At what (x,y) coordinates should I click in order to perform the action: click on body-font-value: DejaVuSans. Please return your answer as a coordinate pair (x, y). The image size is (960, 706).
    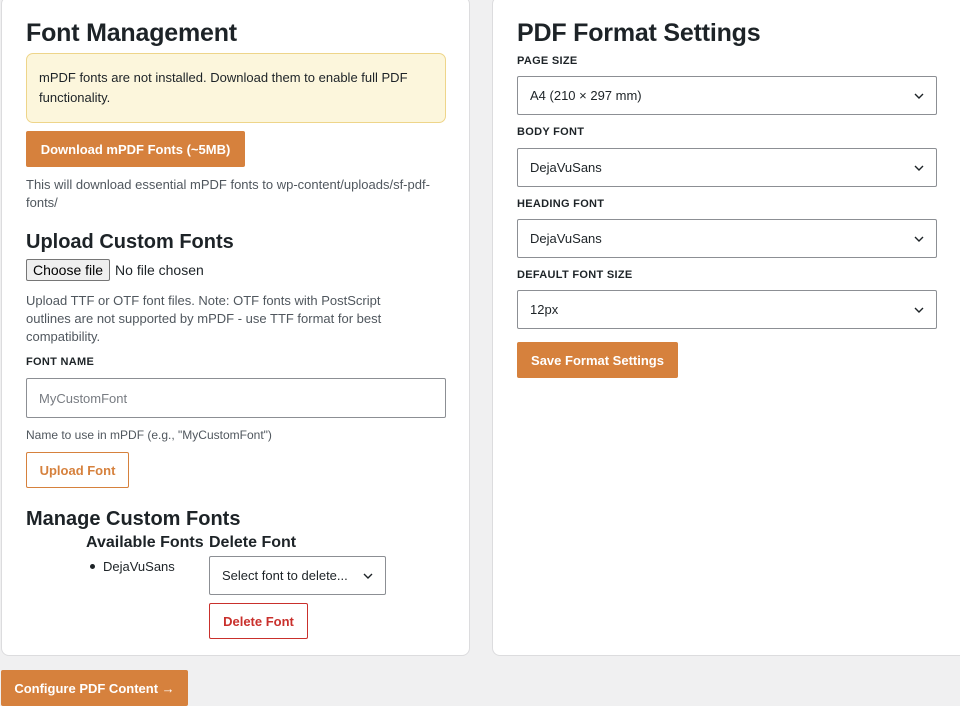
    Looking at the image, I should click on (566, 167).